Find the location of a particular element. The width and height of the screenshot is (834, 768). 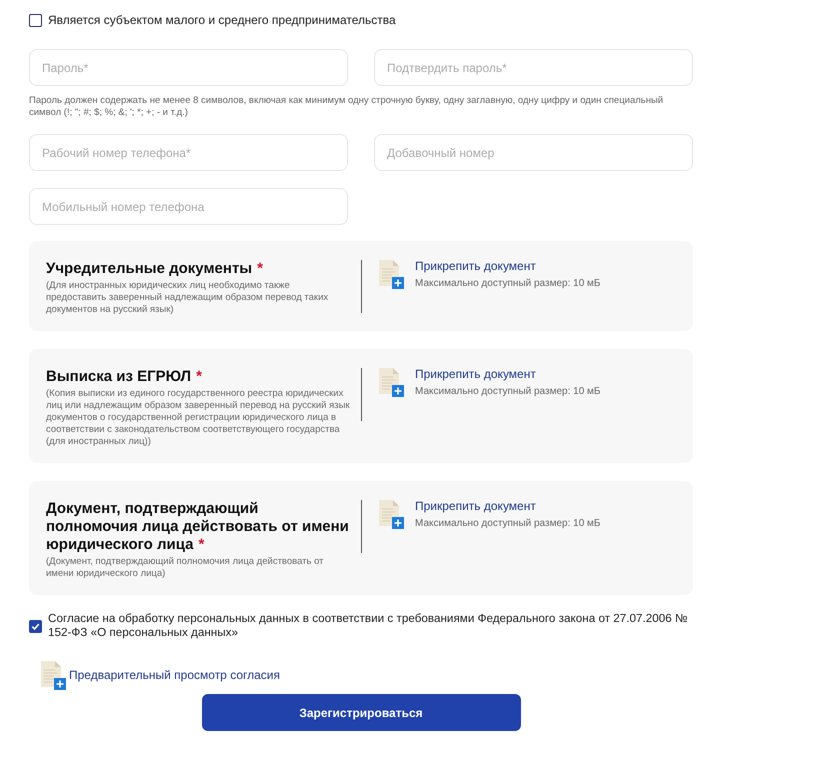

consent-checkbox is located at coordinates (35, 626).